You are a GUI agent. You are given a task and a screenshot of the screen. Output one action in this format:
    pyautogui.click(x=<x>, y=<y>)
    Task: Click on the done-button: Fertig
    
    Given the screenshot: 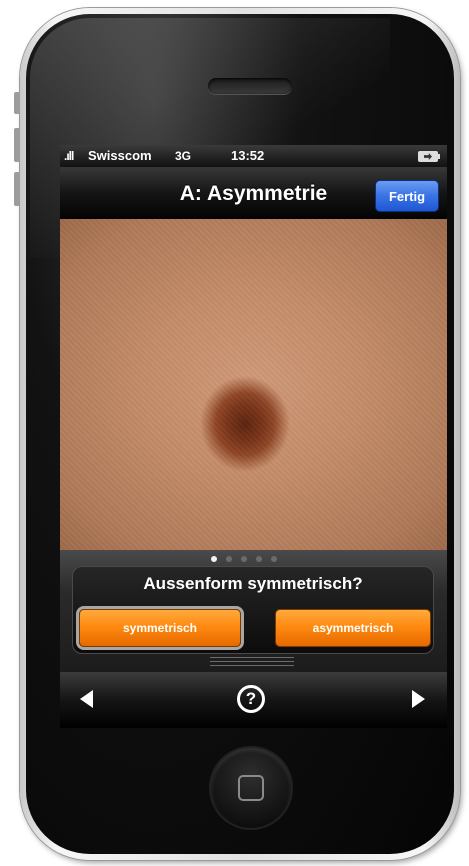 What is the action you would take?
    pyautogui.click(x=407, y=196)
    